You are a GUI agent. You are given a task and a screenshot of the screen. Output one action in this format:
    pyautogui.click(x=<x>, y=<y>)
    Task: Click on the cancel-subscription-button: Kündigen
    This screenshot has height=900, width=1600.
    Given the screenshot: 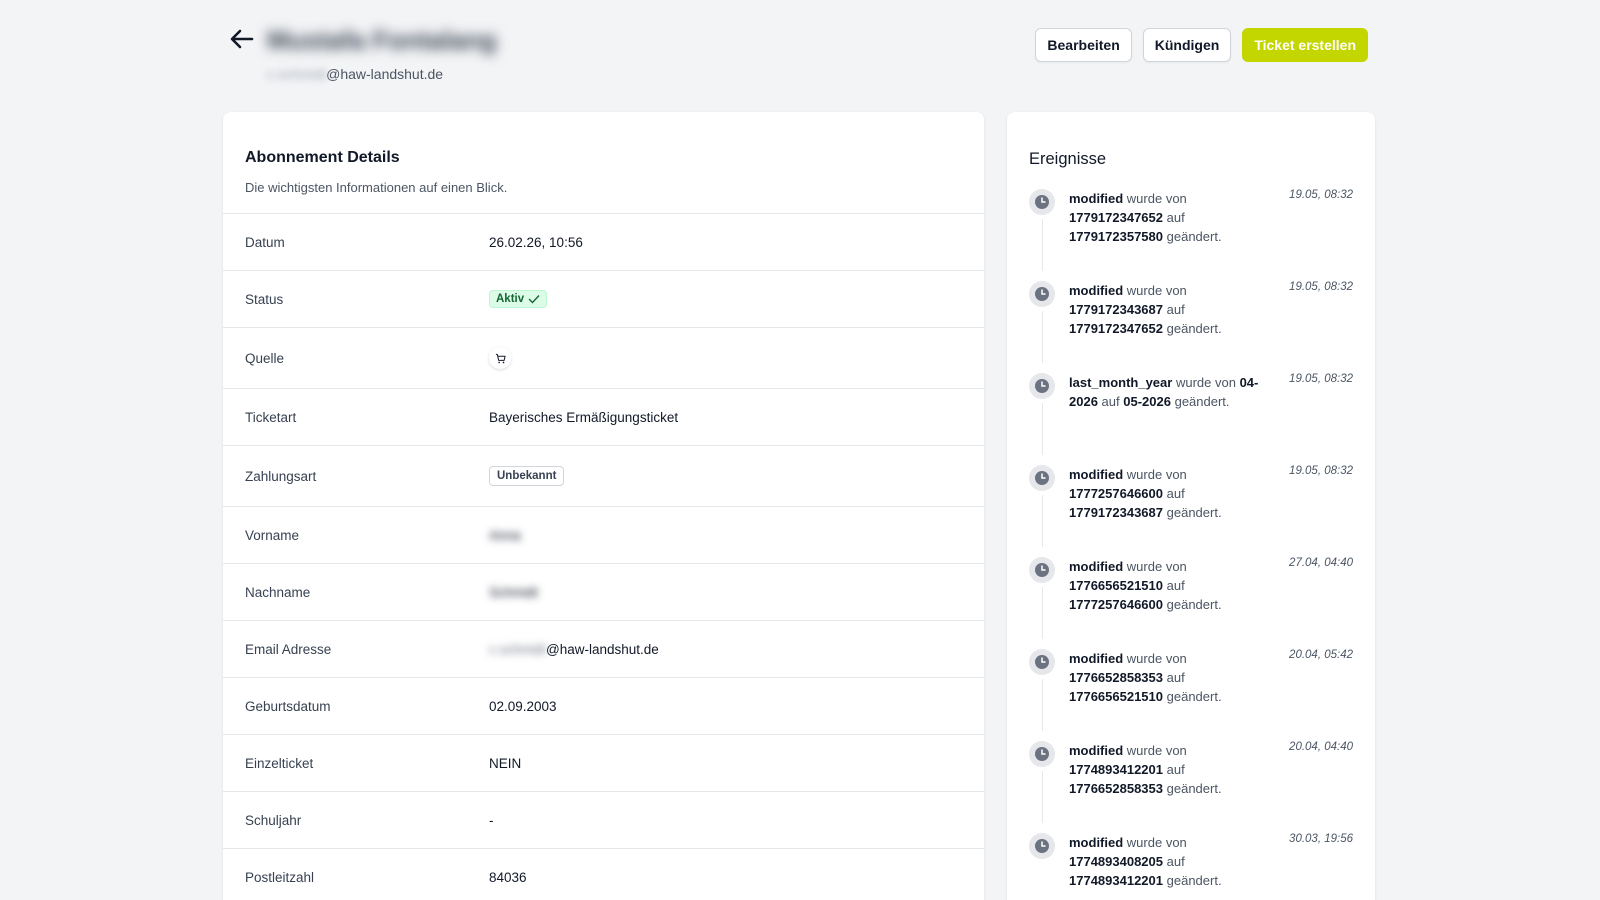 What is the action you would take?
    pyautogui.click(x=1187, y=45)
    